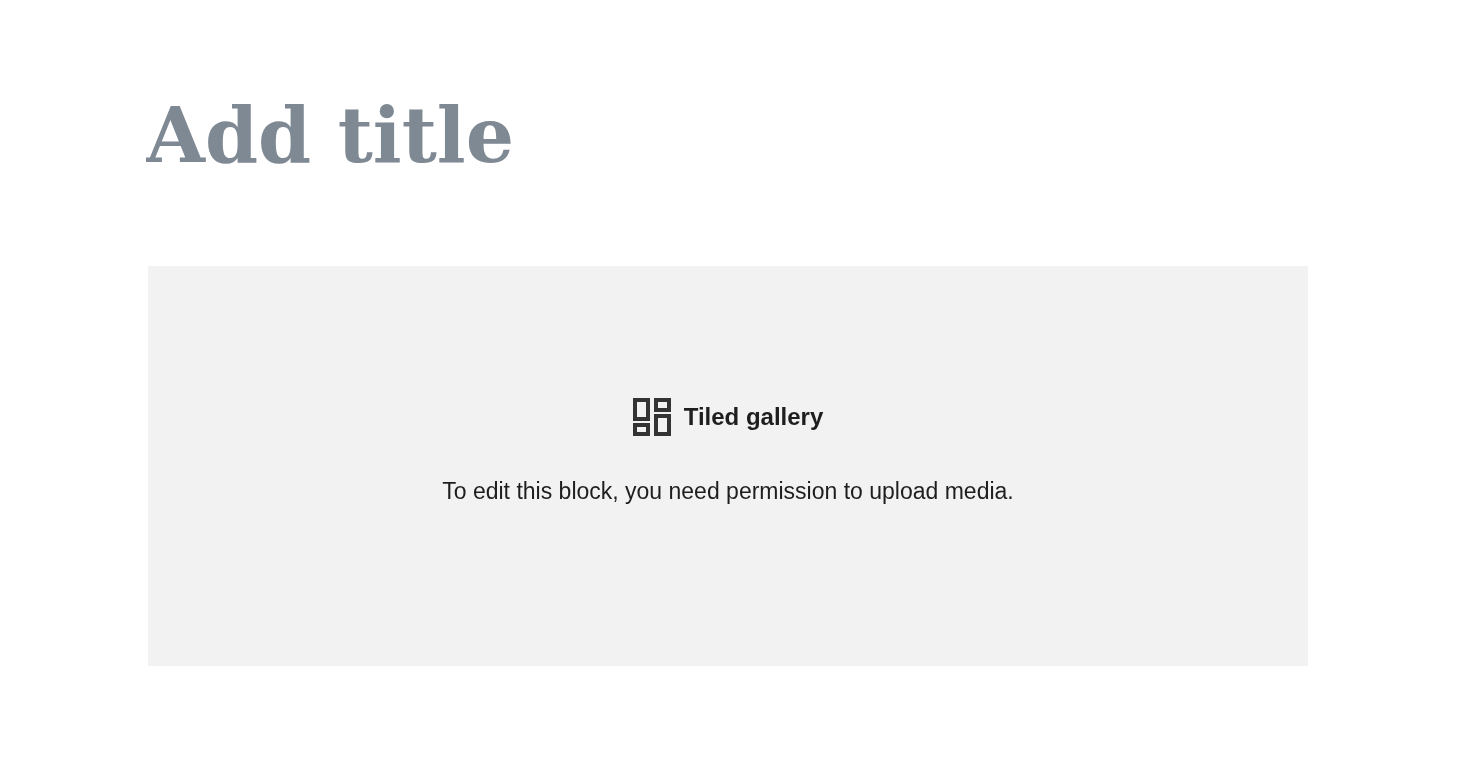 This screenshot has width=1460, height=774. Describe the element at coordinates (753, 417) in the screenshot. I see `block-label: Tiled gallery` at that location.